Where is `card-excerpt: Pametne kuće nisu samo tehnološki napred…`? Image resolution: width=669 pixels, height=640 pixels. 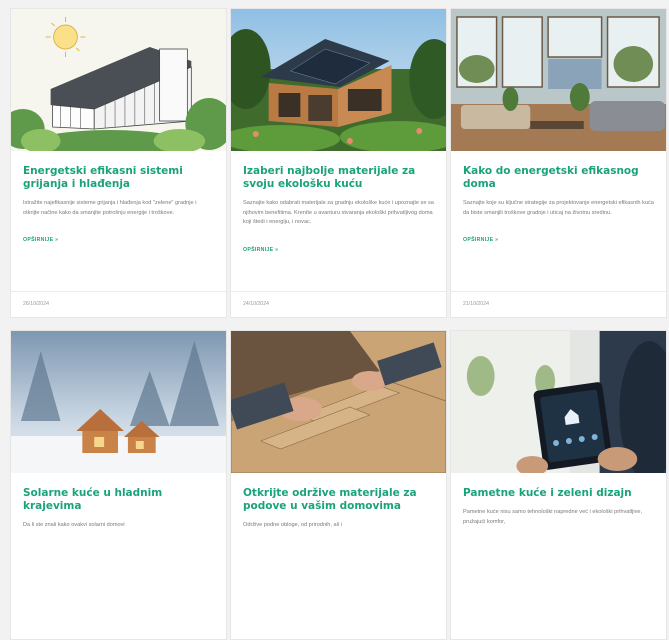 card-excerpt: Pametne kuće nisu samo tehnološki napred… is located at coordinates (553, 517).